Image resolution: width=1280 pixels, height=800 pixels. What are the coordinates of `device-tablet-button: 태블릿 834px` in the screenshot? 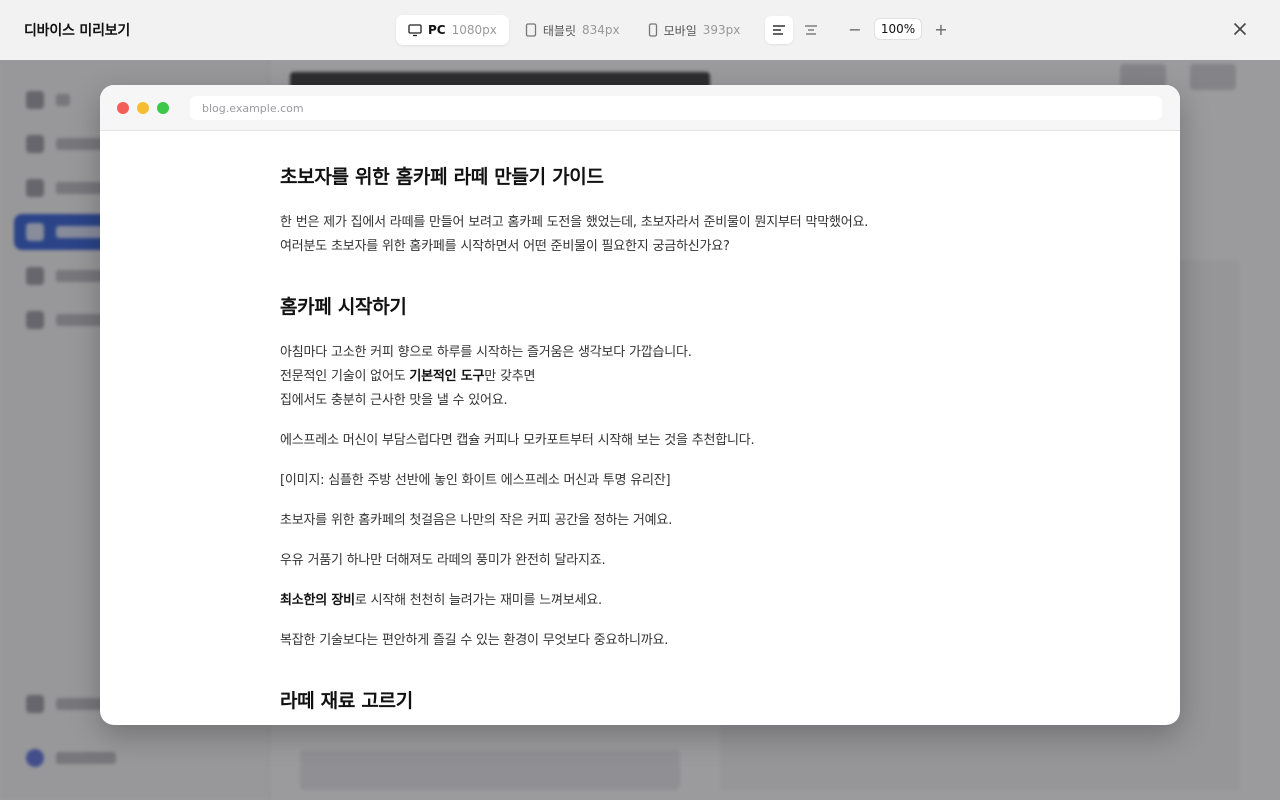 It's located at (572, 30).